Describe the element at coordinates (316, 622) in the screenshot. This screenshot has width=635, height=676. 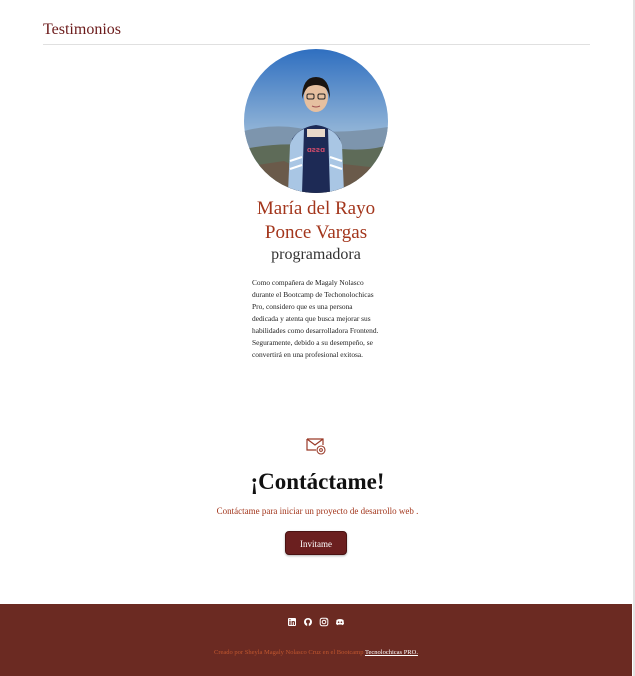
I see `social-links` at that location.